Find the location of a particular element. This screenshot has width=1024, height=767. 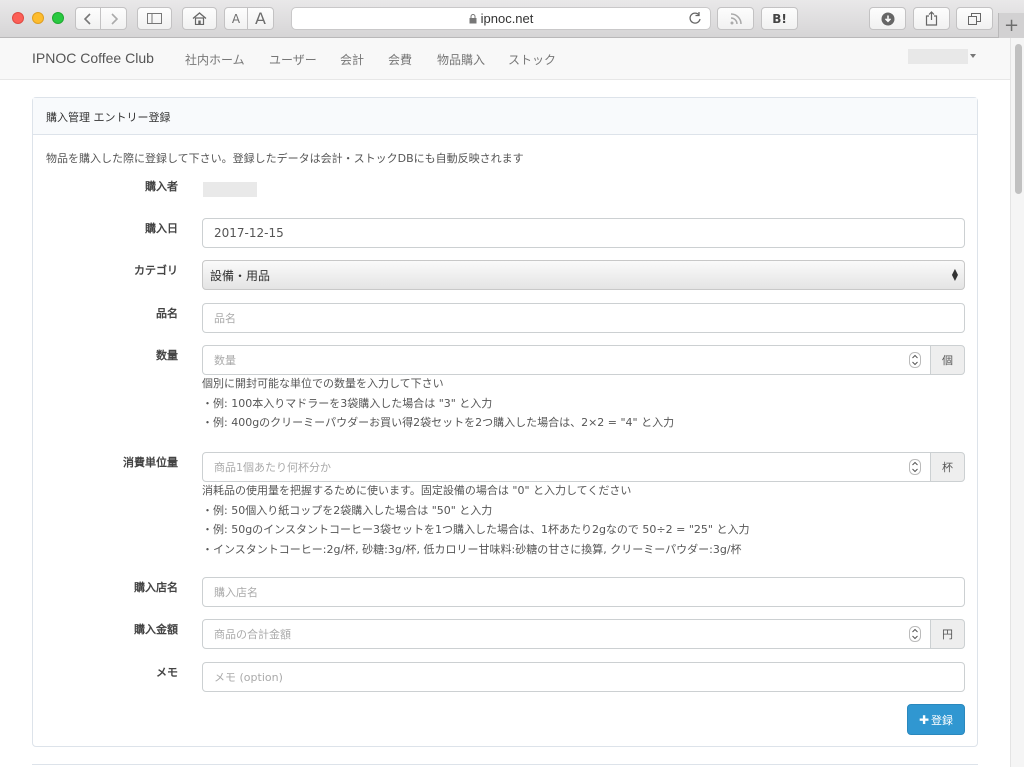

memo-input: メモ (option) is located at coordinates (583, 677).